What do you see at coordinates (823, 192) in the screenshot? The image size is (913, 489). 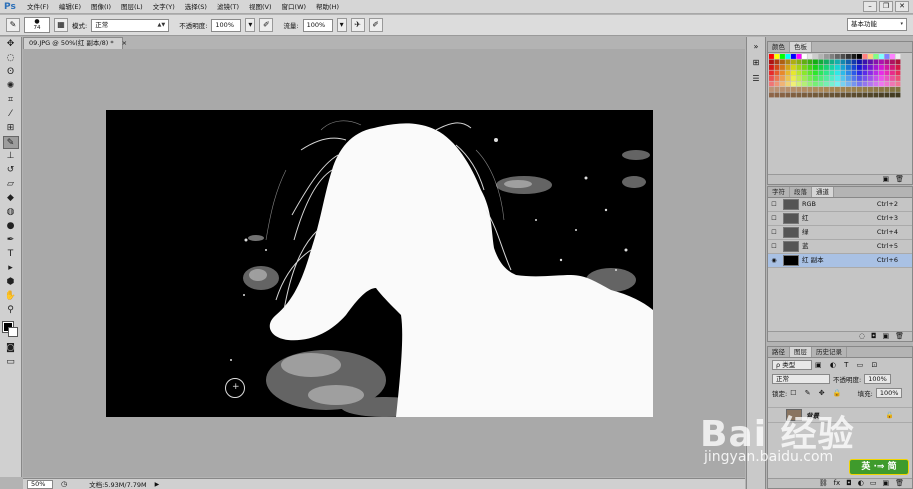 I see `tab-channels: 通道` at bounding box center [823, 192].